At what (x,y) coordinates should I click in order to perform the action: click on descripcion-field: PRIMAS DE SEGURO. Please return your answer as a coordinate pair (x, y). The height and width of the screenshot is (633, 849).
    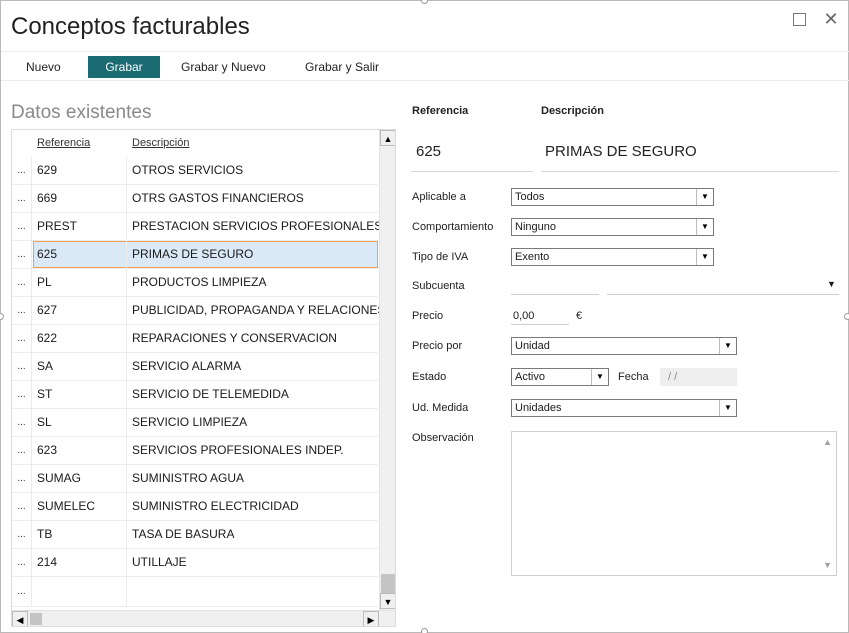
    Looking at the image, I should click on (621, 151).